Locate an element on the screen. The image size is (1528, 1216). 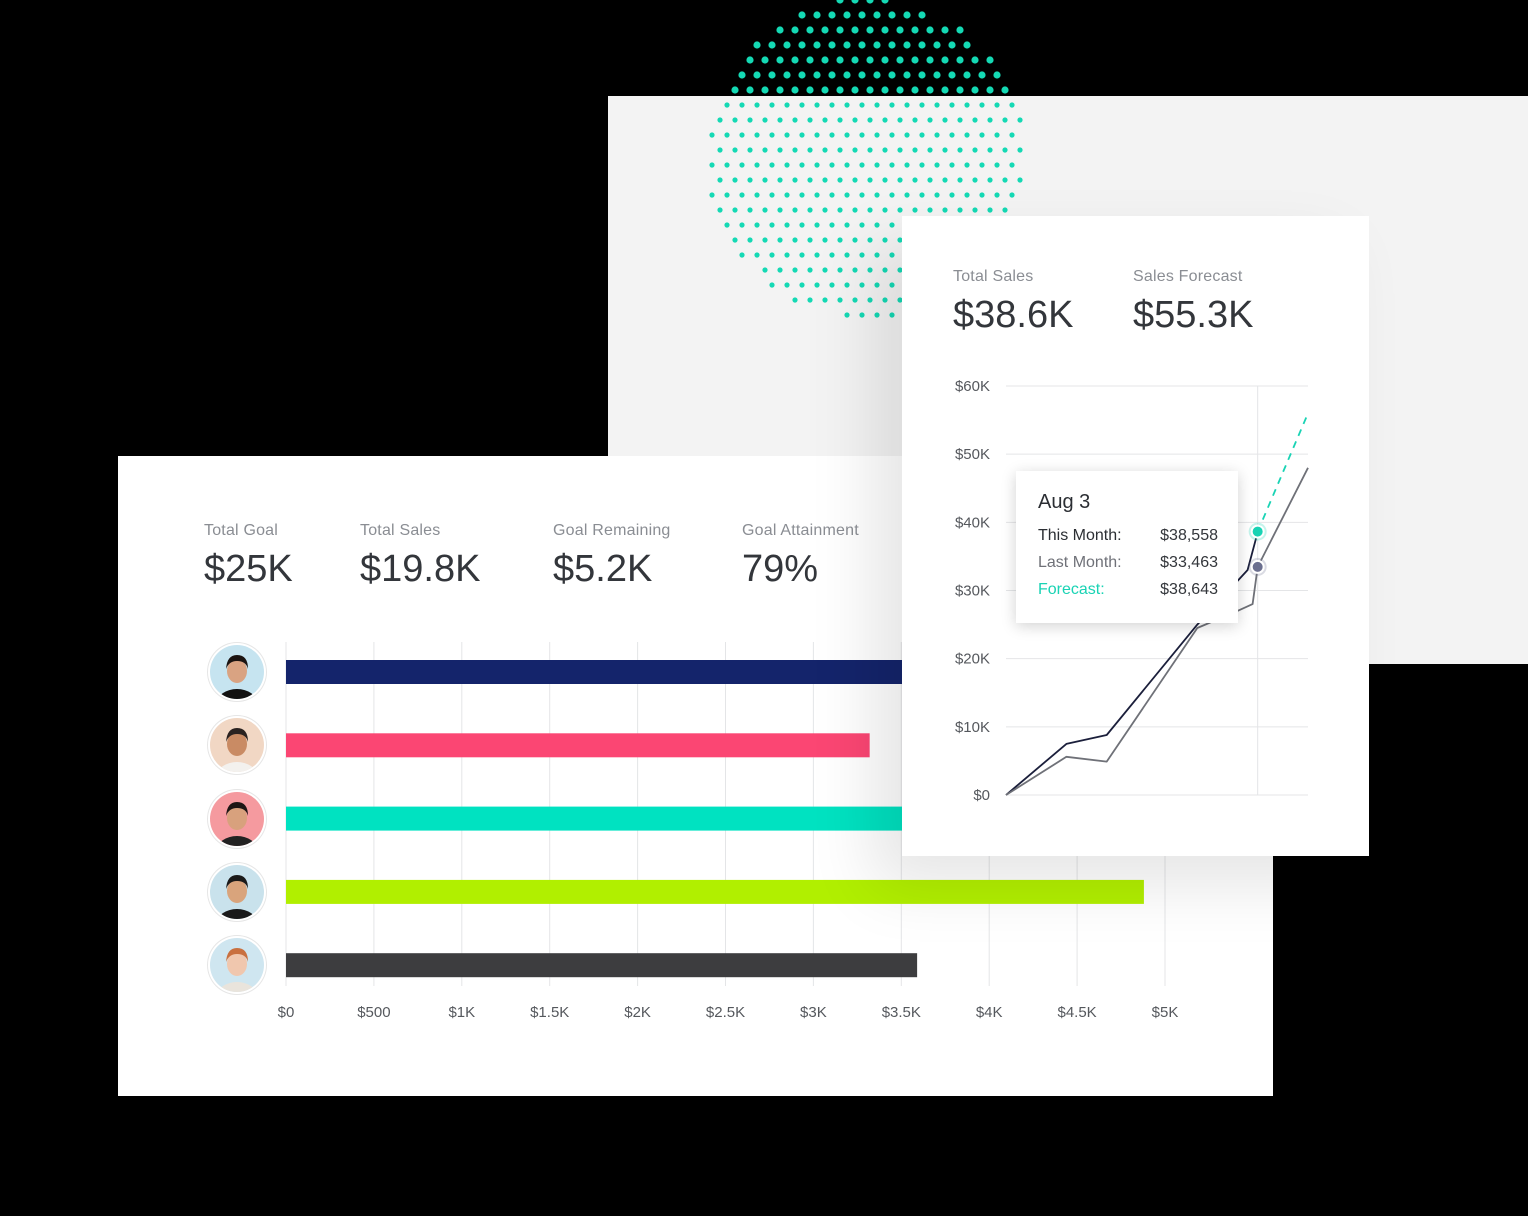
y-tick-label: $60K is located at coordinates (972, 386).